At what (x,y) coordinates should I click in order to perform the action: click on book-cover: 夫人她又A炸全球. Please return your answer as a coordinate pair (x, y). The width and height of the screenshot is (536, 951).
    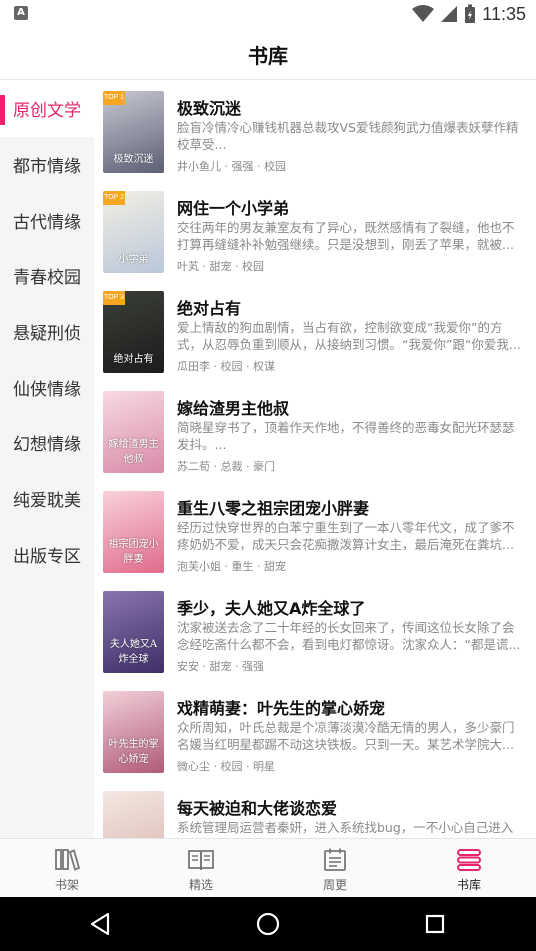
    Looking at the image, I should click on (133, 632).